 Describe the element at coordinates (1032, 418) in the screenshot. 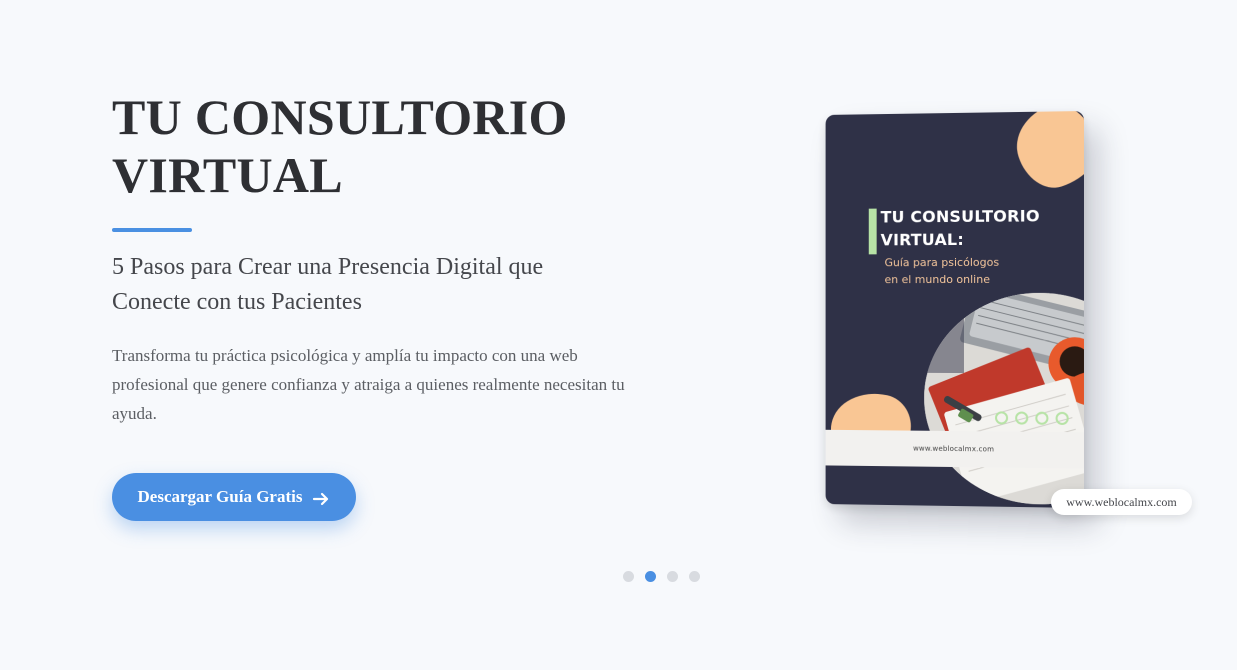

I see `book-decorative-dots` at that location.